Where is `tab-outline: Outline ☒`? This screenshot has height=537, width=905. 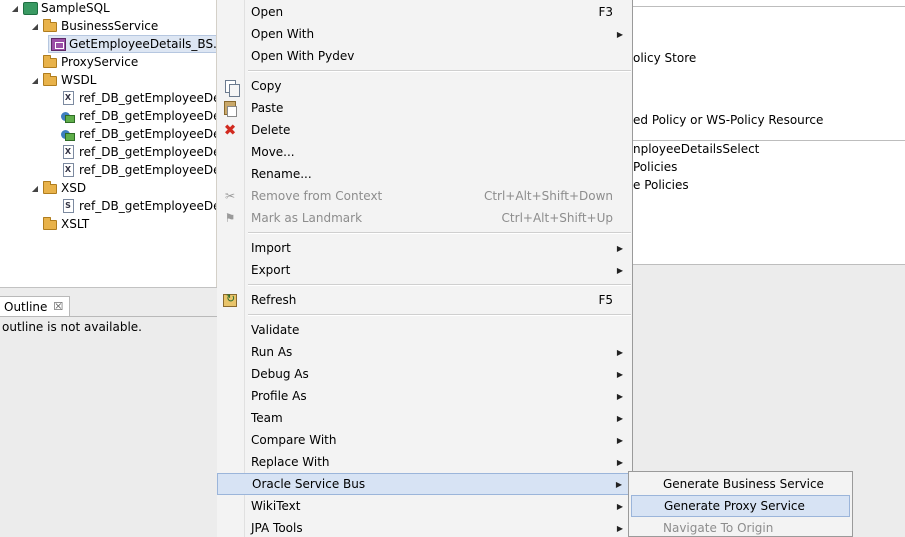 tab-outline: Outline ☒ is located at coordinates (35, 306).